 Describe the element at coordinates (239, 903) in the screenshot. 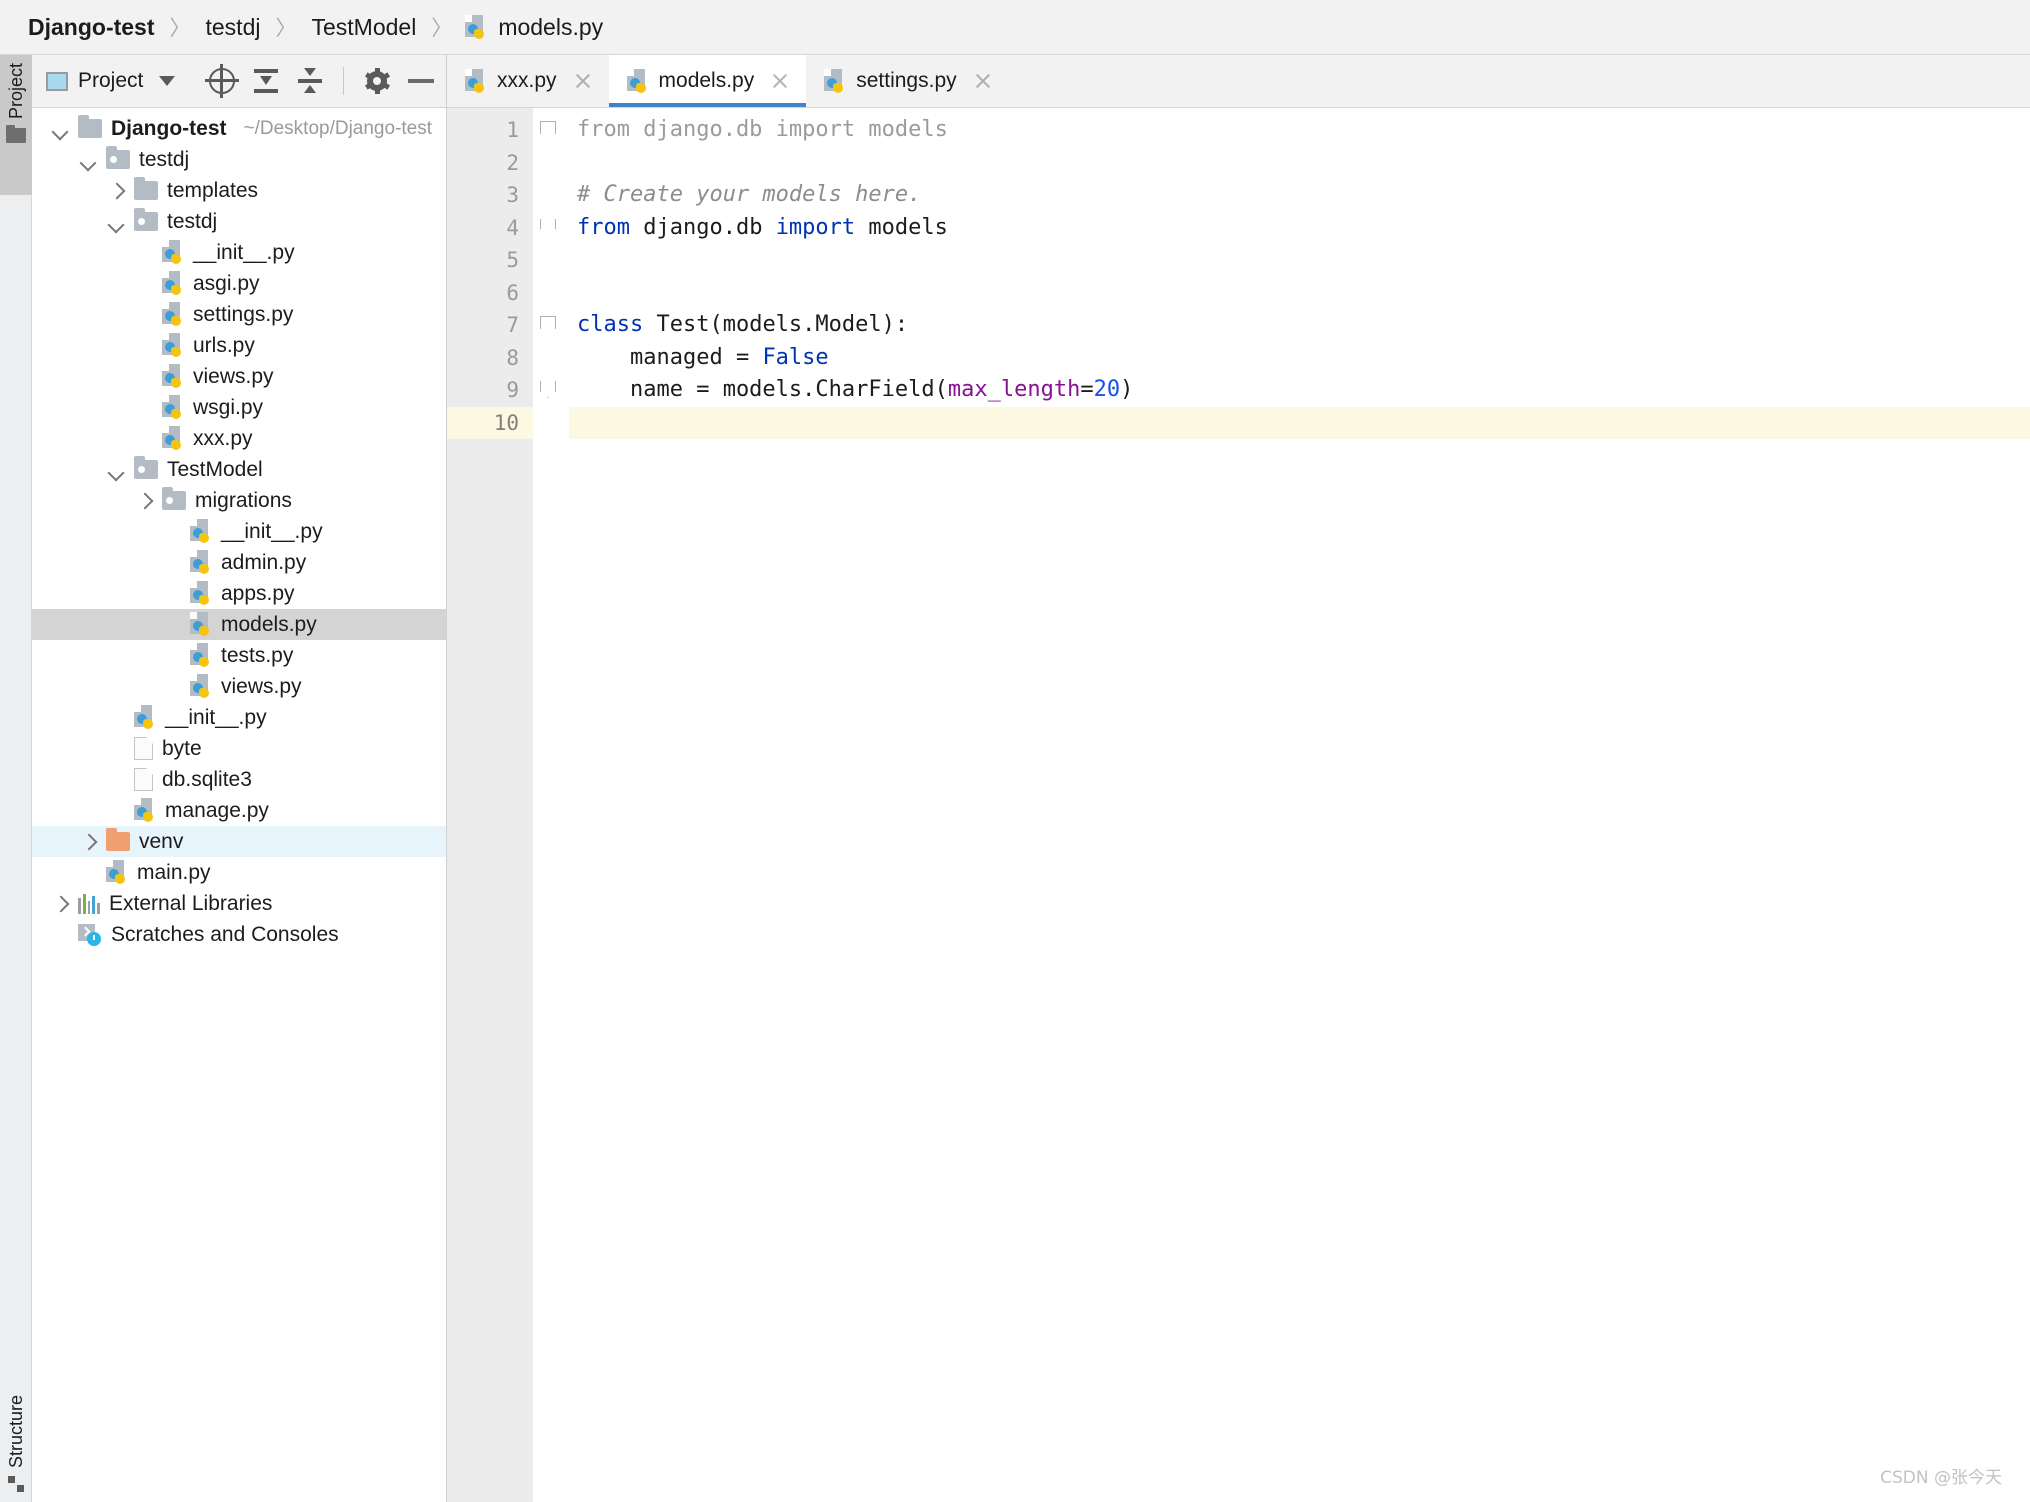

I see `tree-row: External Libraries` at that location.